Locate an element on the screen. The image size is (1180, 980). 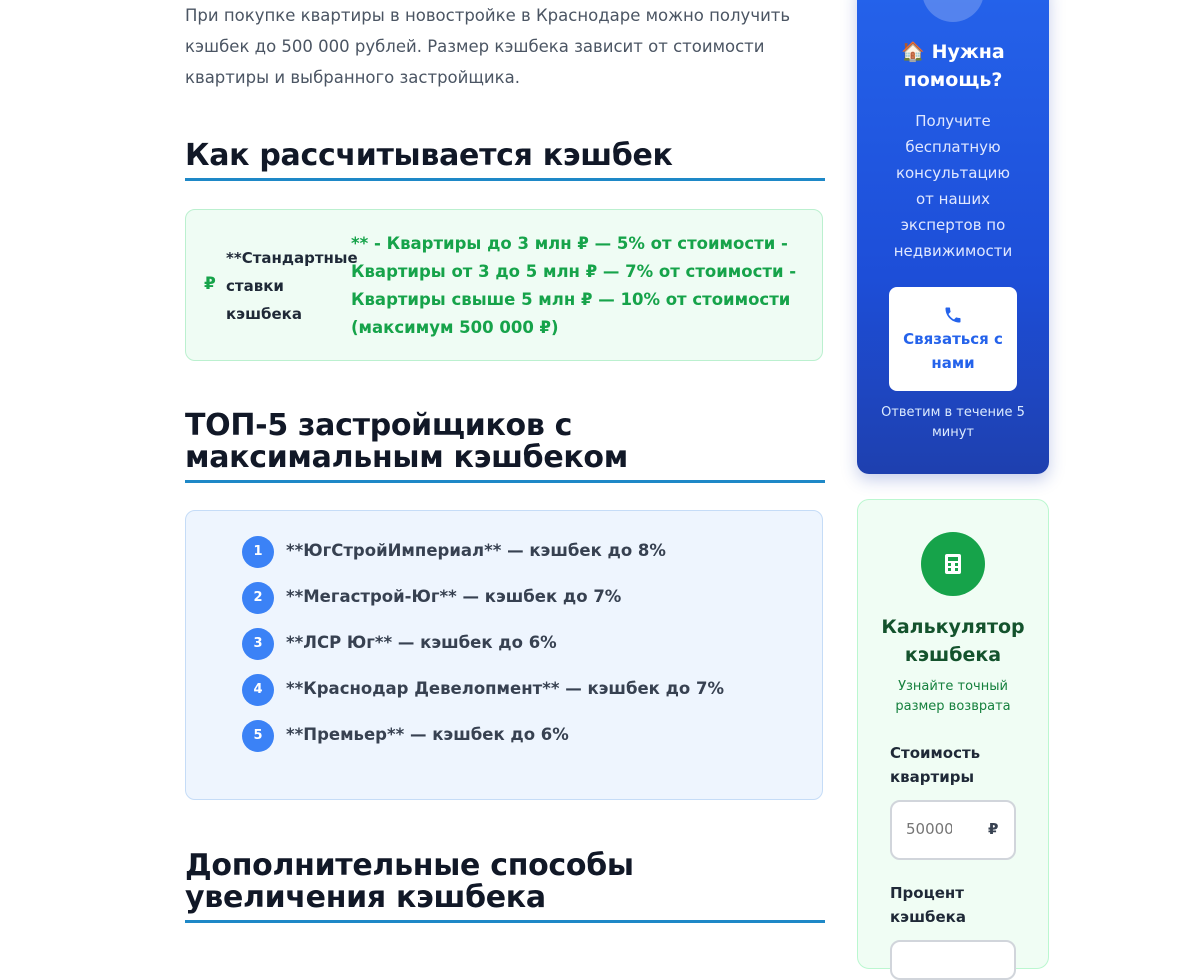
number-badge: 1 is located at coordinates (258, 552).